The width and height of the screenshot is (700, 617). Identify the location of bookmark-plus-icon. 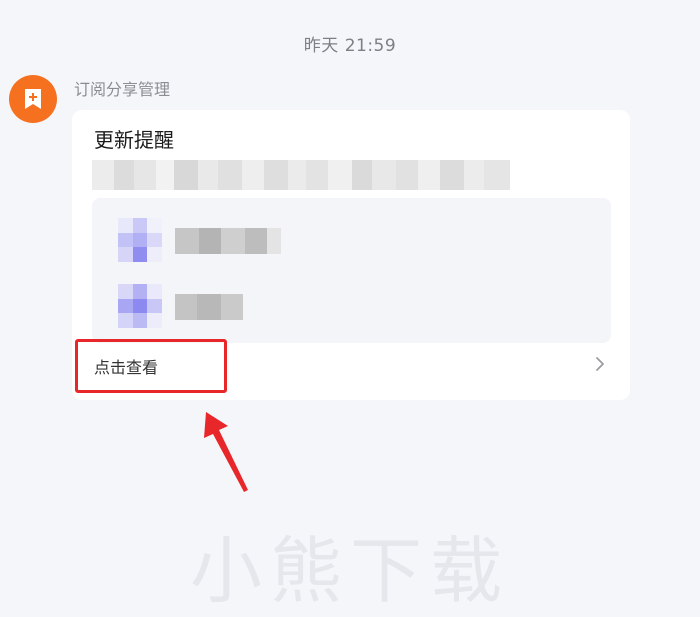
(33, 99).